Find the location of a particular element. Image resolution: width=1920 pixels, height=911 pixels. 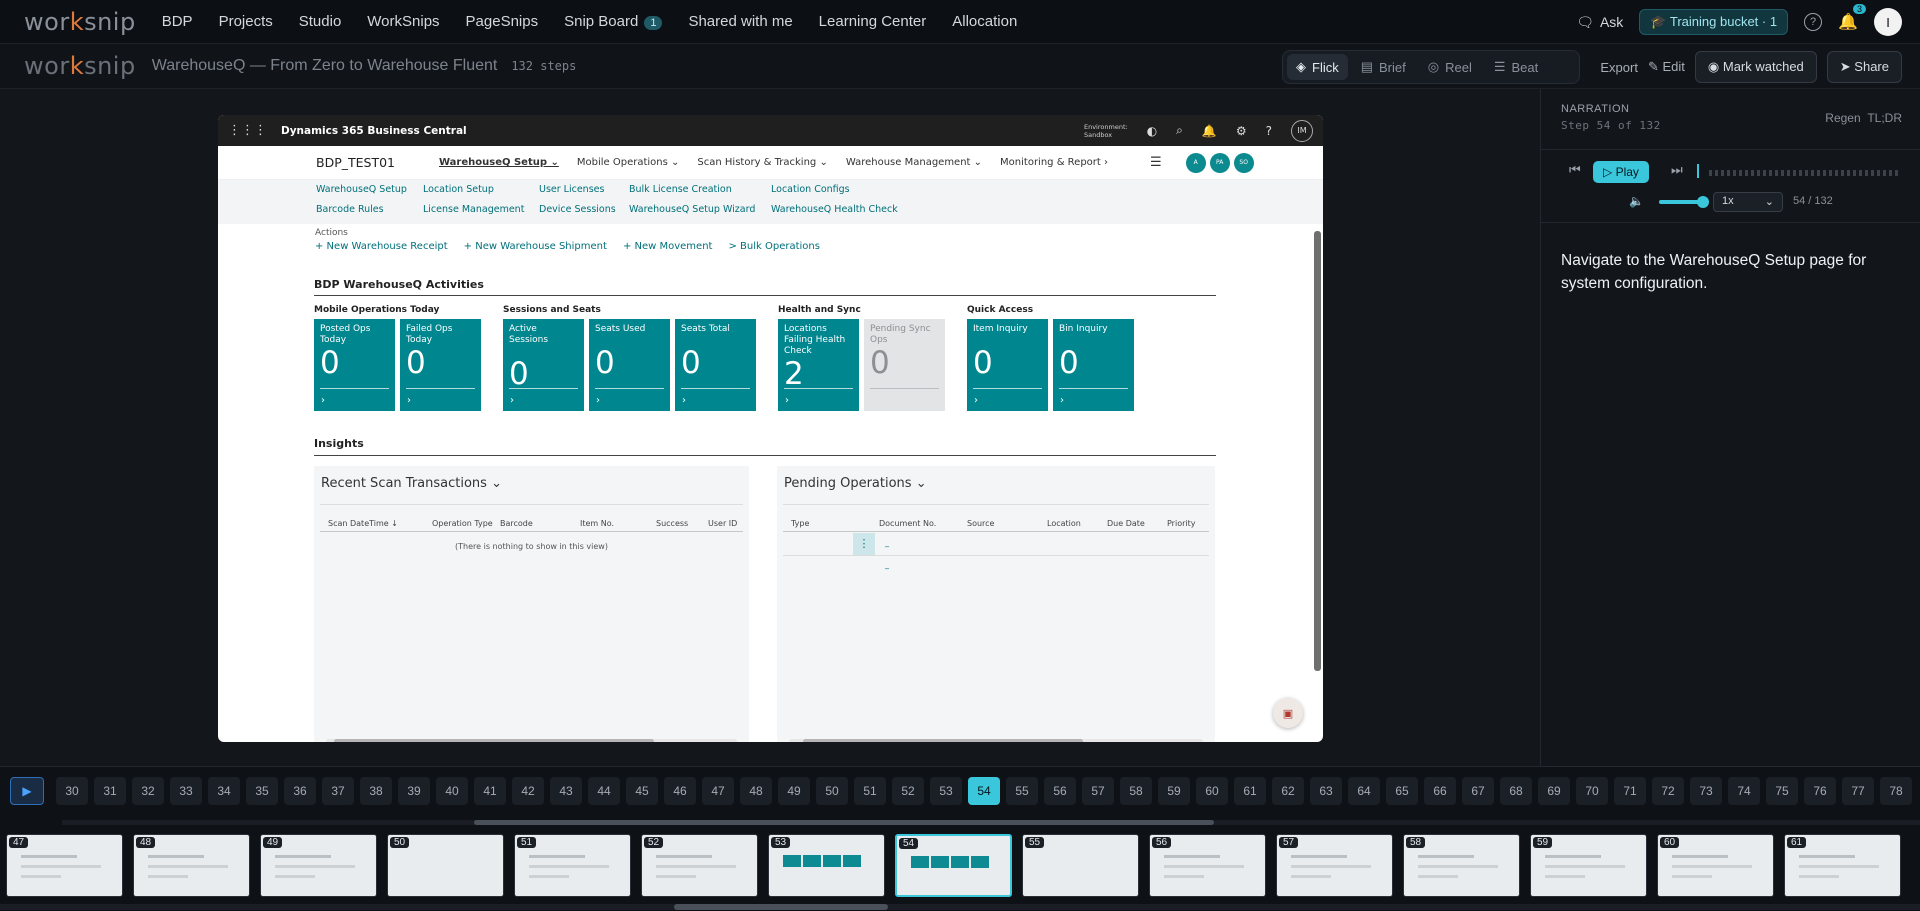

step-number-button: 57 is located at coordinates (1098, 791).